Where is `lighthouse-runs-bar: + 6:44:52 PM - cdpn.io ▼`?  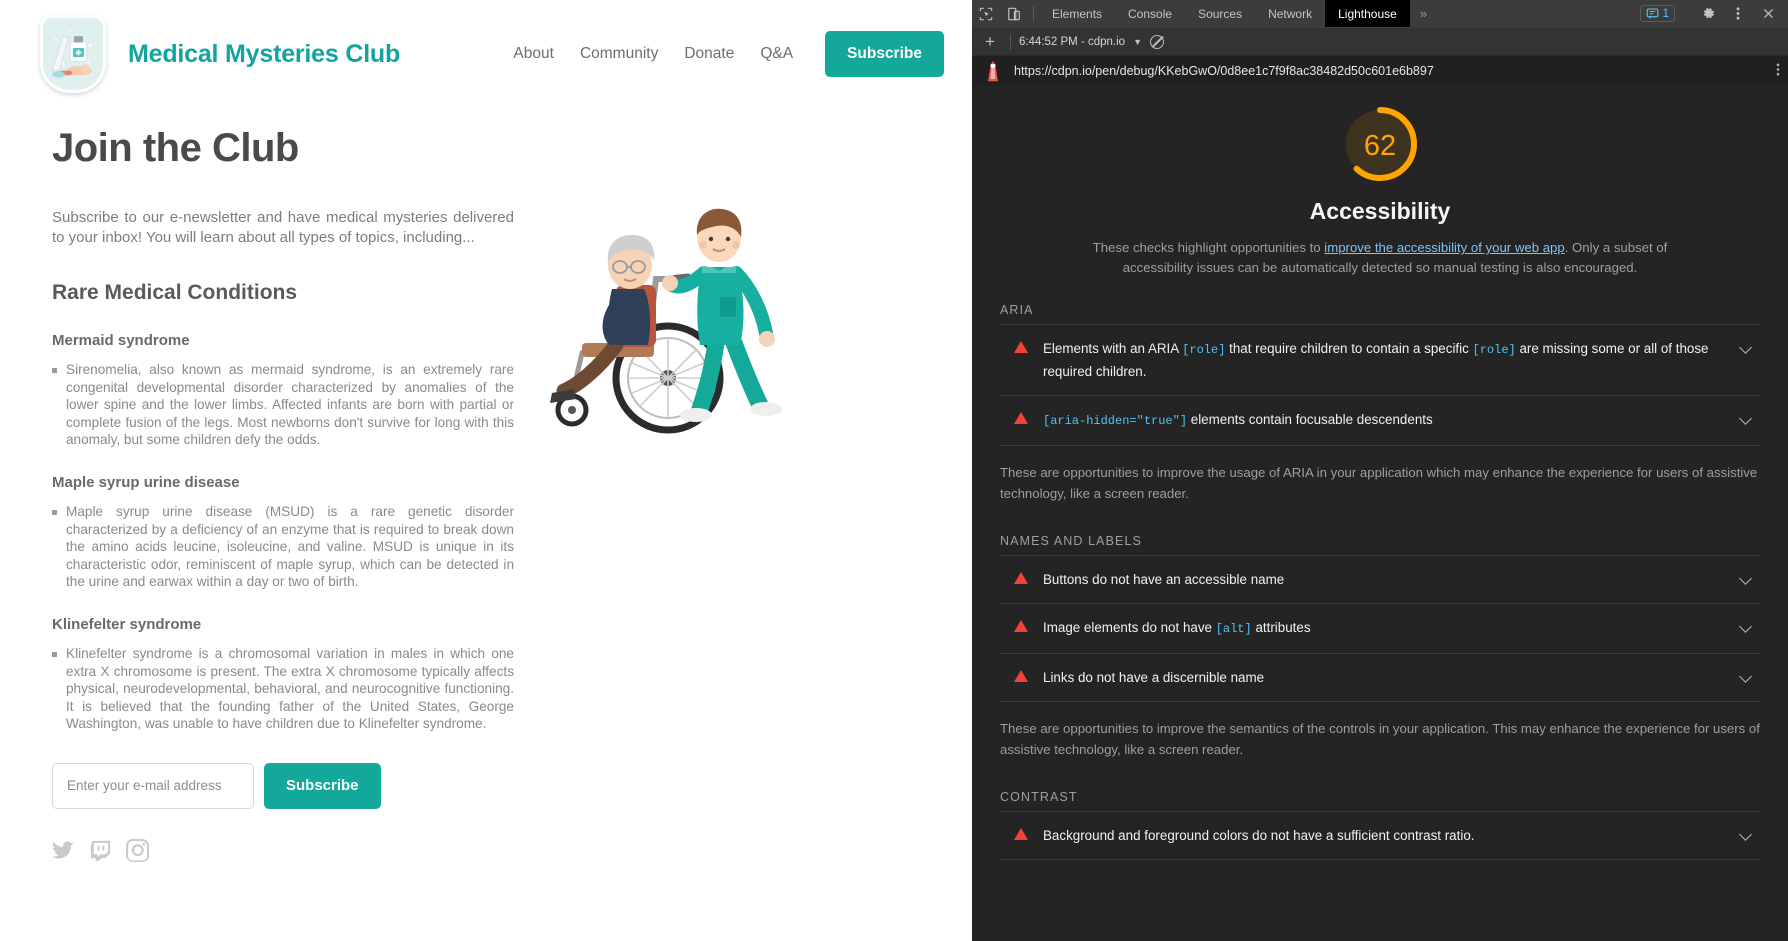
lighthouse-runs-bar: + 6:44:52 PM - cdpn.io ▼ is located at coordinates (1380, 42).